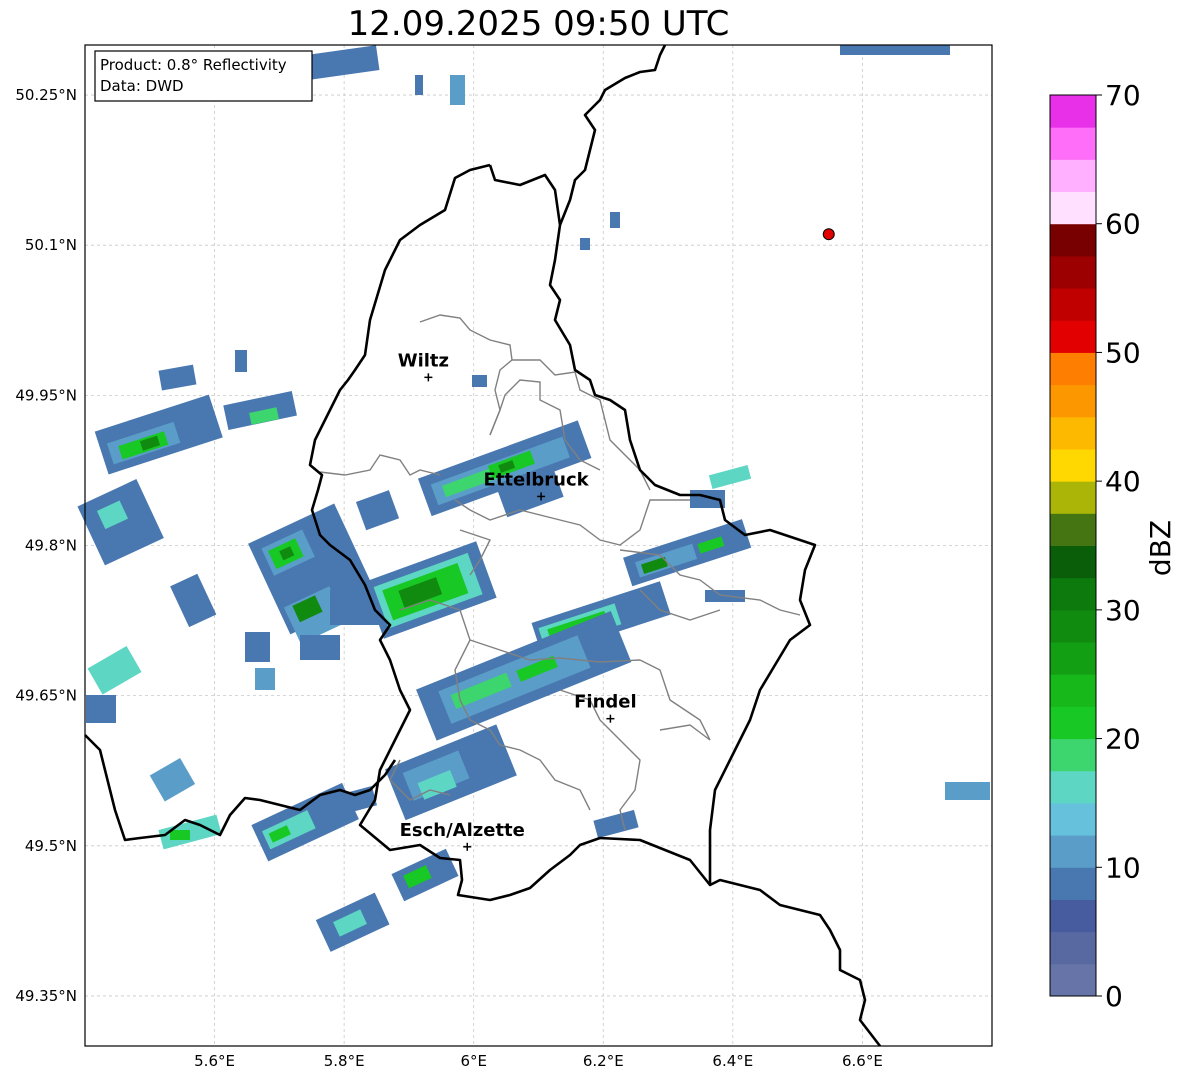  Describe the element at coordinates (1160, 548) in the screenshot. I see `colorbar-label: dBZ` at that location.